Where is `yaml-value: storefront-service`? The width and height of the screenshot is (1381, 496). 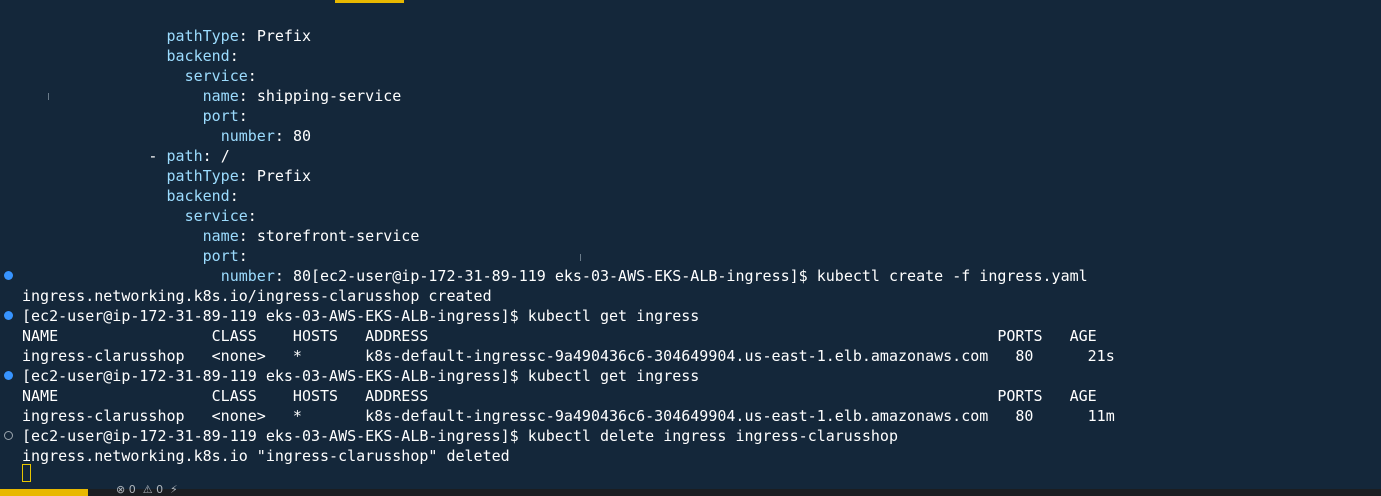 yaml-value: storefront-service is located at coordinates (338, 236).